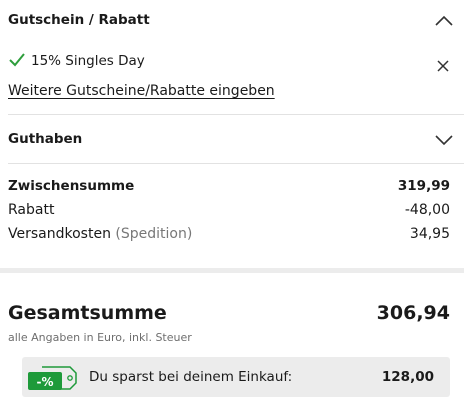 The height and width of the screenshot is (413, 464). Describe the element at coordinates (444, 140) in the screenshot. I see `chevron-down-icon` at that location.